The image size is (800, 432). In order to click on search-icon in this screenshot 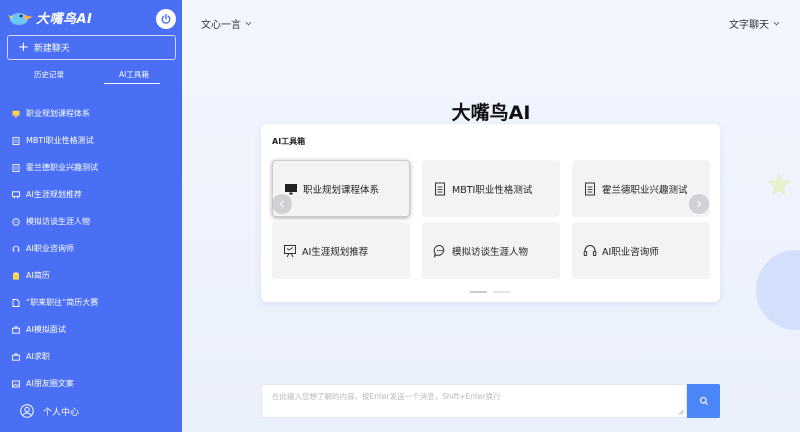, I will do `click(703, 400)`.